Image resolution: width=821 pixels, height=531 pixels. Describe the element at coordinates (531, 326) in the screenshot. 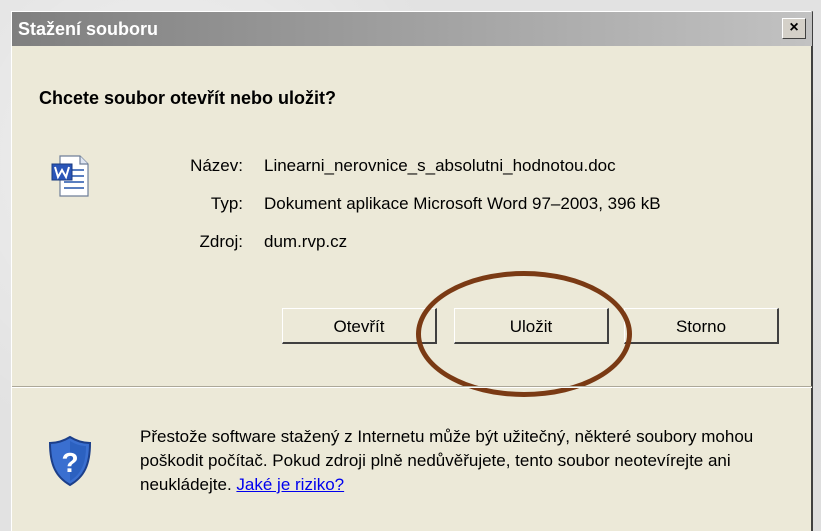

I see `save-button: Uložit` at that location.